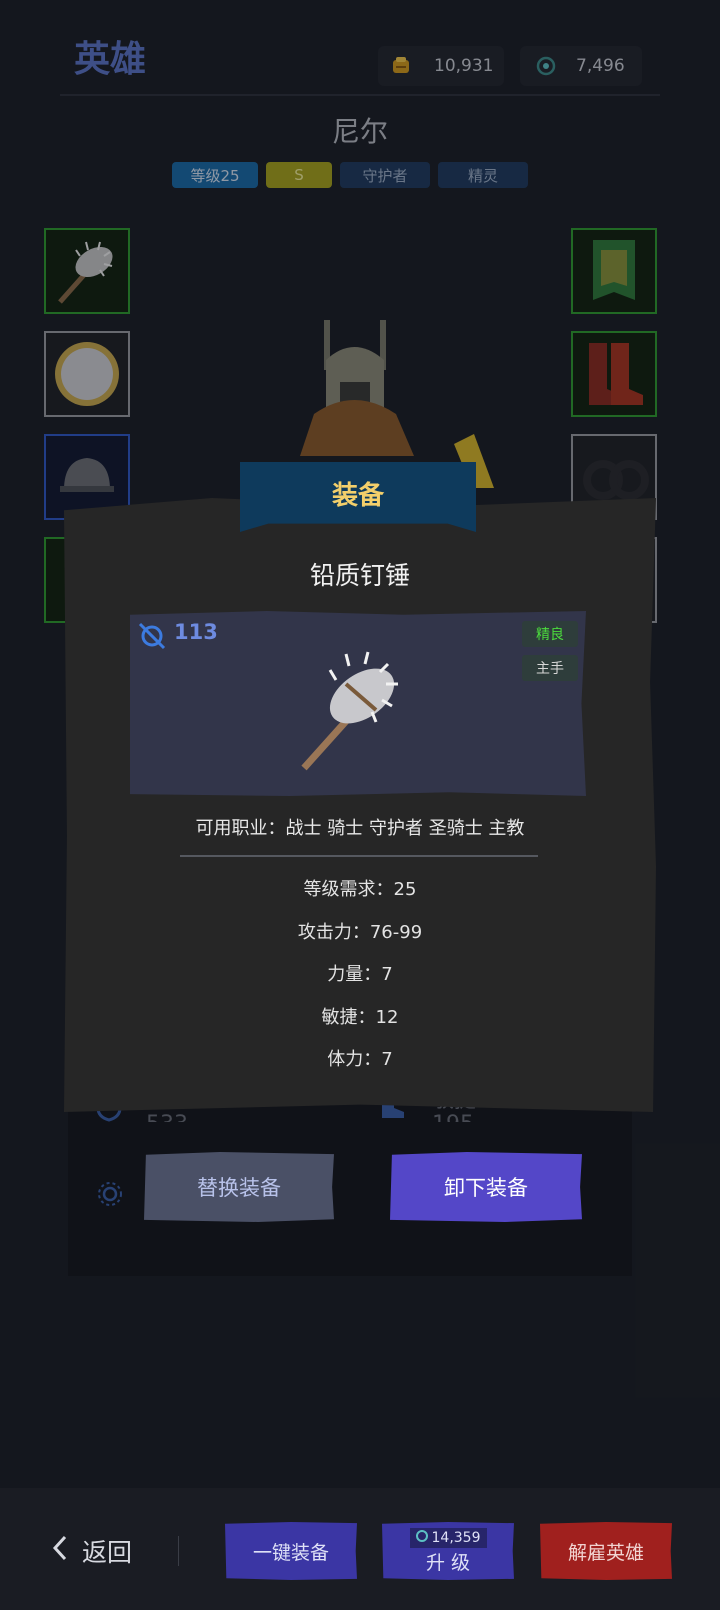 The height and width of the screenshot is (1610, 720). Describe the element at coordinates (152, 638) in the screenshot. I see `power-icon` at that location.